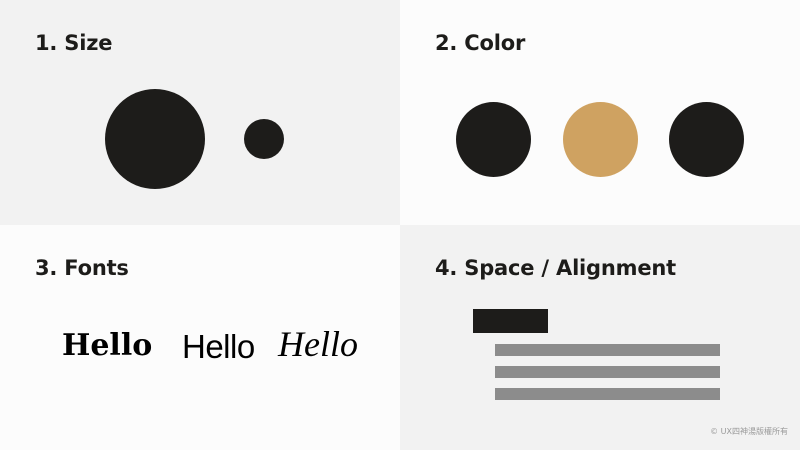 This screenshot has height=450, width=800. What do you see at coordinates (264, 139) in the screenshot?
I see `small-dark-circle` at bounding box center [264, 139].